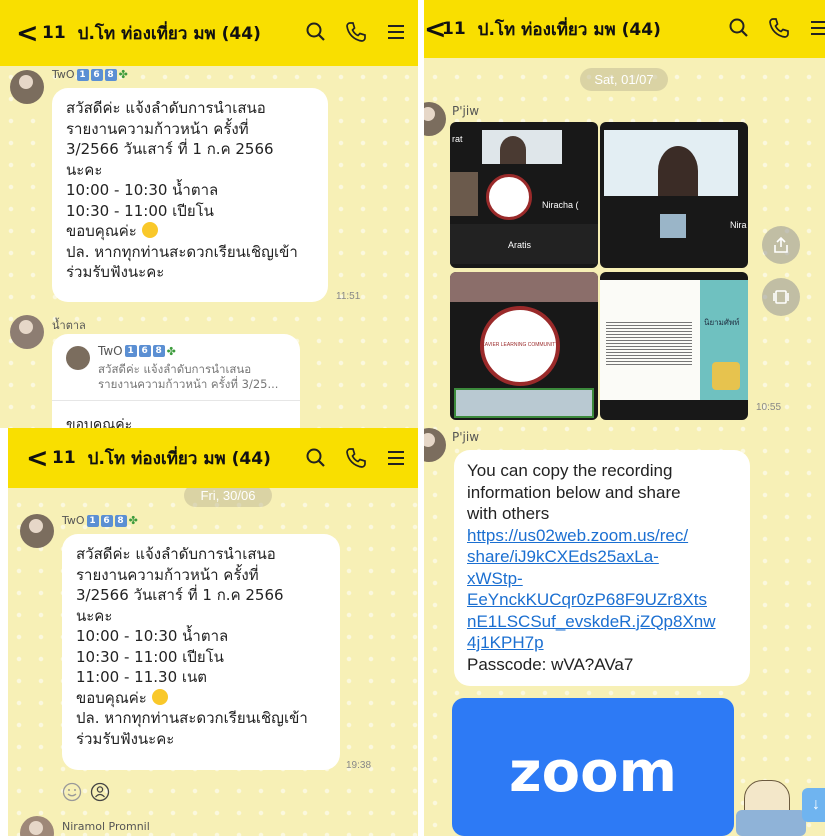 This screenshot has height=836, width=825. Describe the element at coordinates (125, 738) in the screenshot. I see `message-line: ร่วมรับฟังนะคะ` at that location.